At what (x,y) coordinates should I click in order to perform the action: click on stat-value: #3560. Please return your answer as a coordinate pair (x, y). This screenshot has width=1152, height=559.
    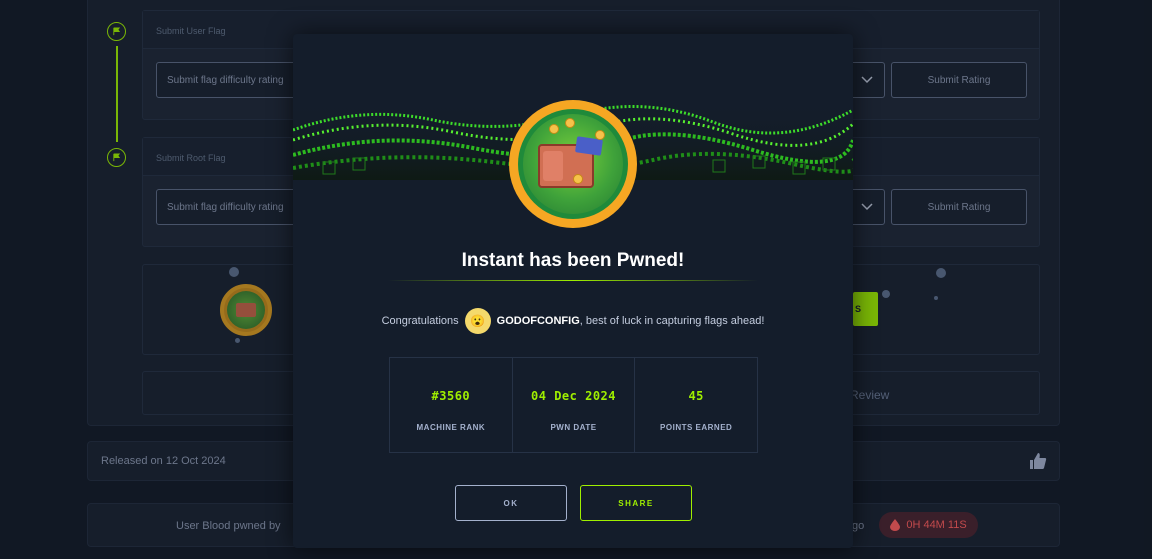
    Looking at the image, I should click on (451, 396).